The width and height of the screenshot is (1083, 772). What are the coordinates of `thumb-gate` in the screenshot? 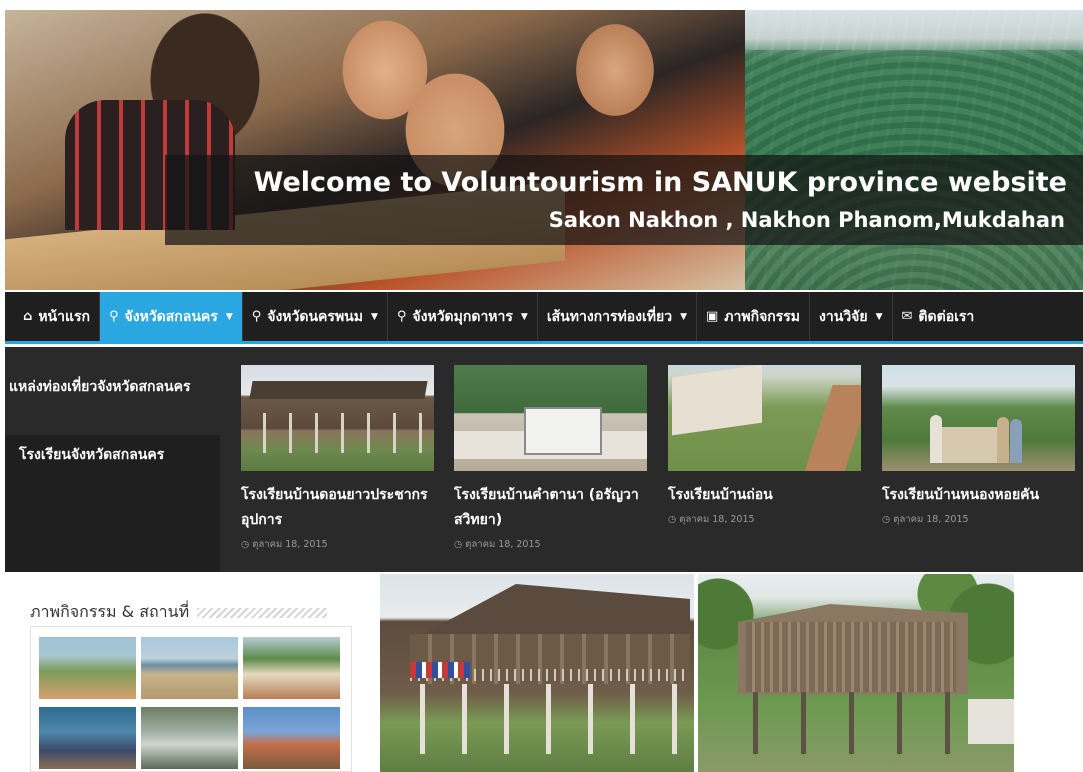 It's located at (717, 400).